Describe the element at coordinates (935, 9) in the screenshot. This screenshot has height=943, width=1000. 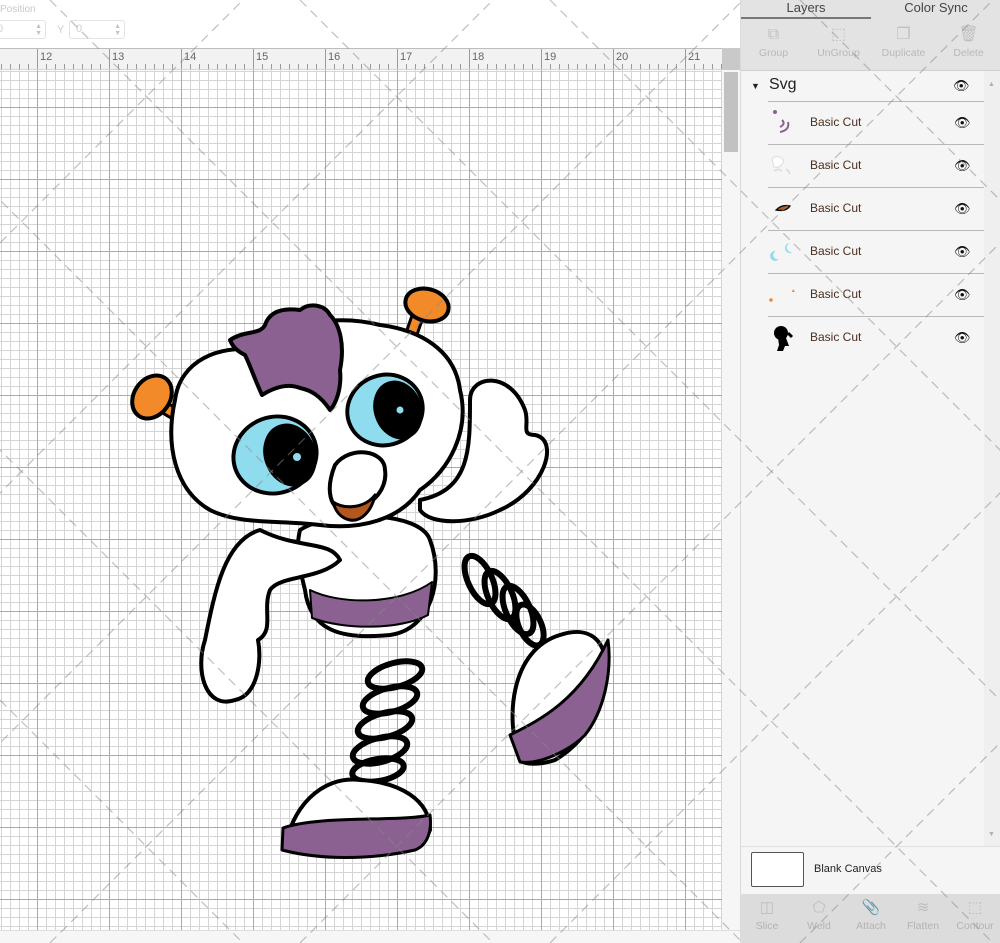
I see `tab-color-sync: Color Sync` at that location.